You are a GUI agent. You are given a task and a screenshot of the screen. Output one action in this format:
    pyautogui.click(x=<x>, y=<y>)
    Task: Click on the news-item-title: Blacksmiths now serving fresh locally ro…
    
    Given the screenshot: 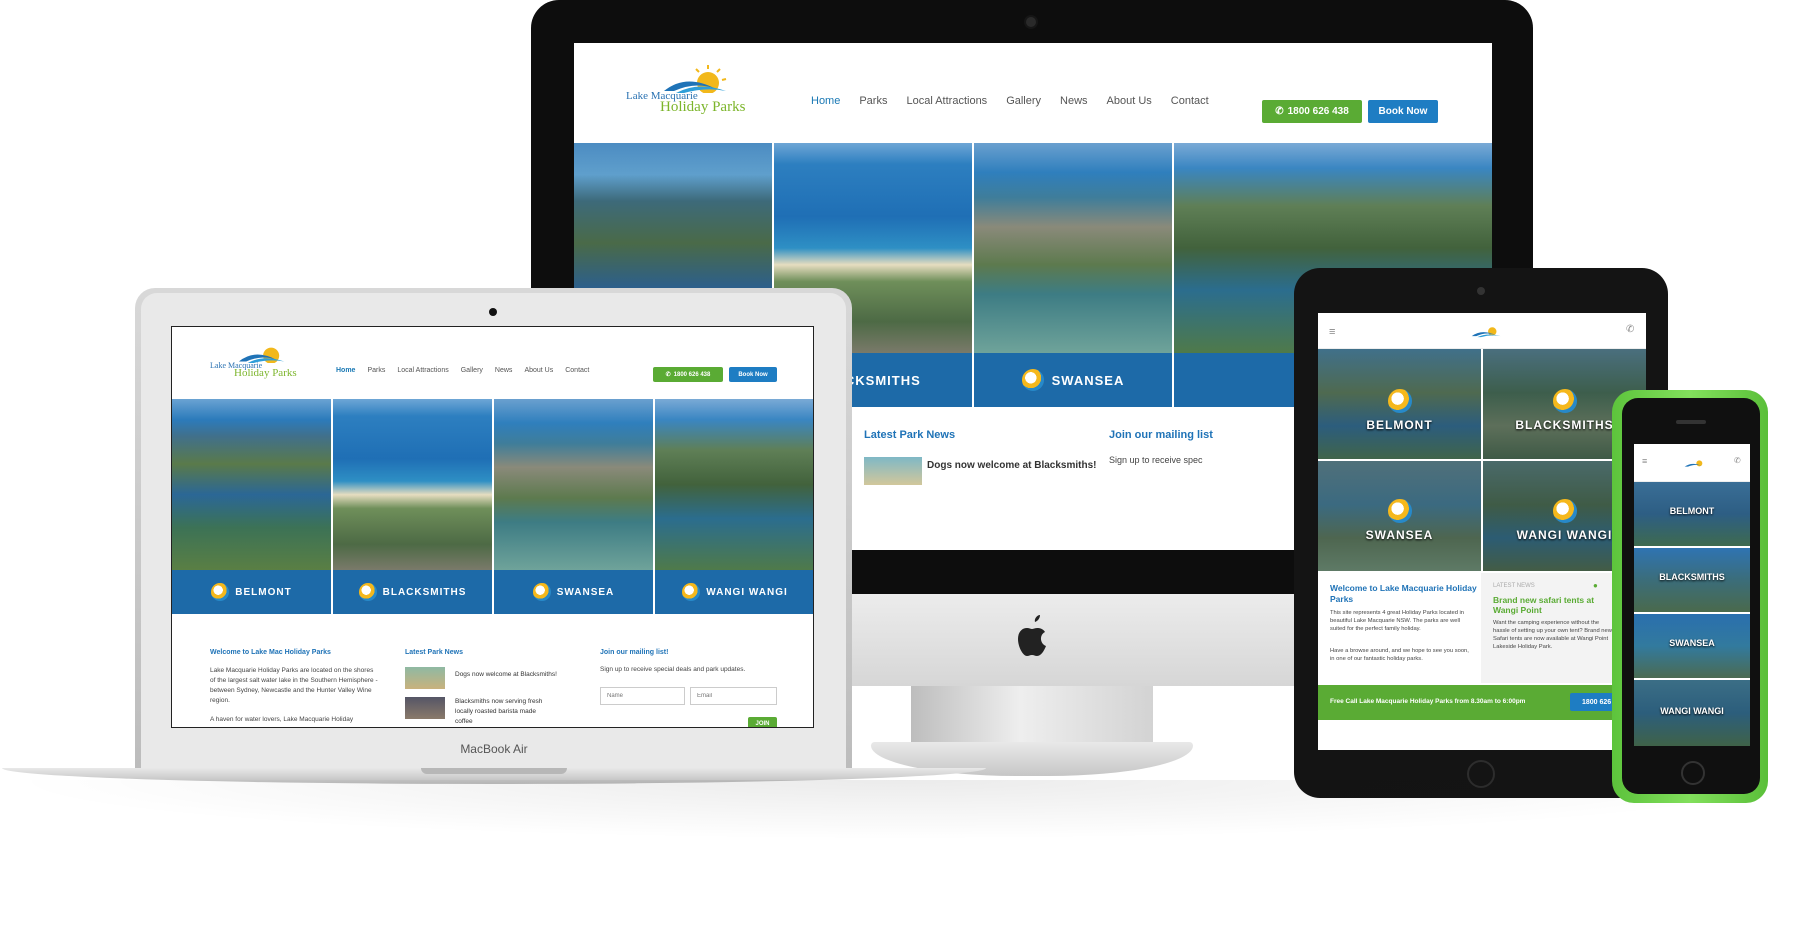 What is the action you would take?
    pyautogui.click(x=505, y=712)
    